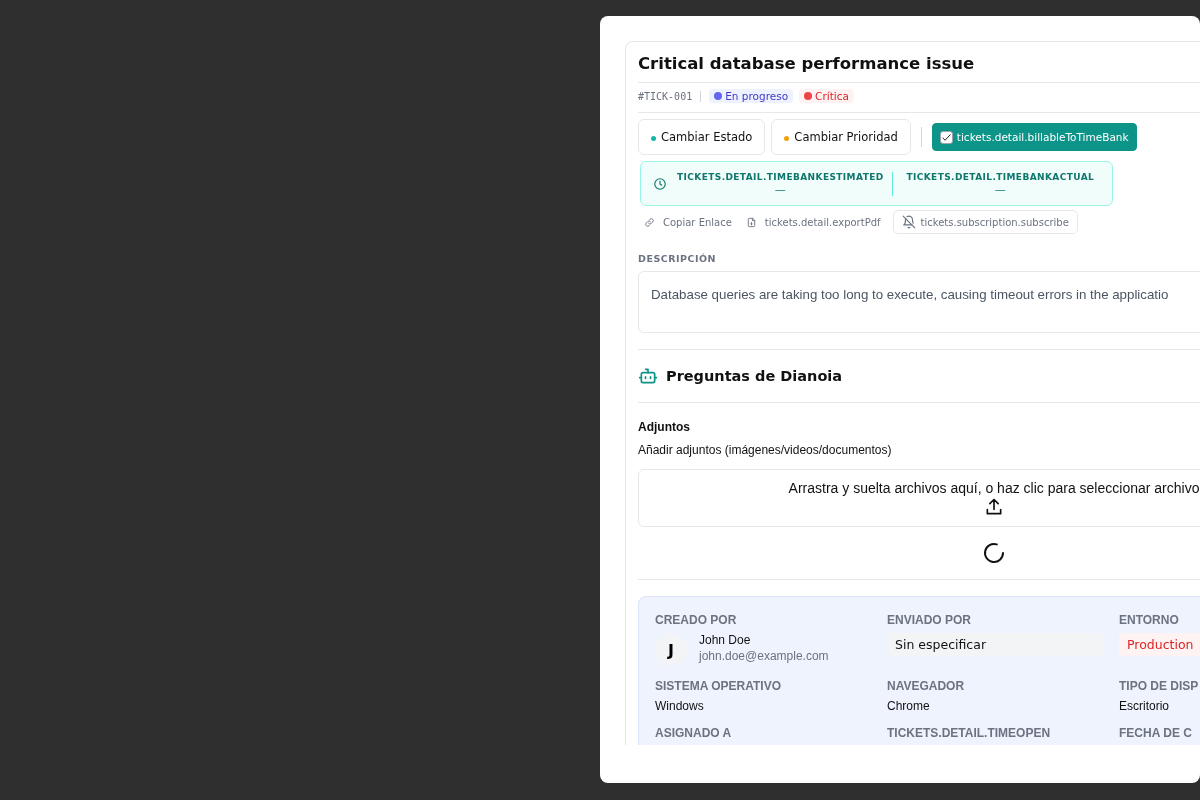  Describe the element at coordinates (664, 427) in the screenshot. I see `attachments-heading: Adjuntos` at that location.